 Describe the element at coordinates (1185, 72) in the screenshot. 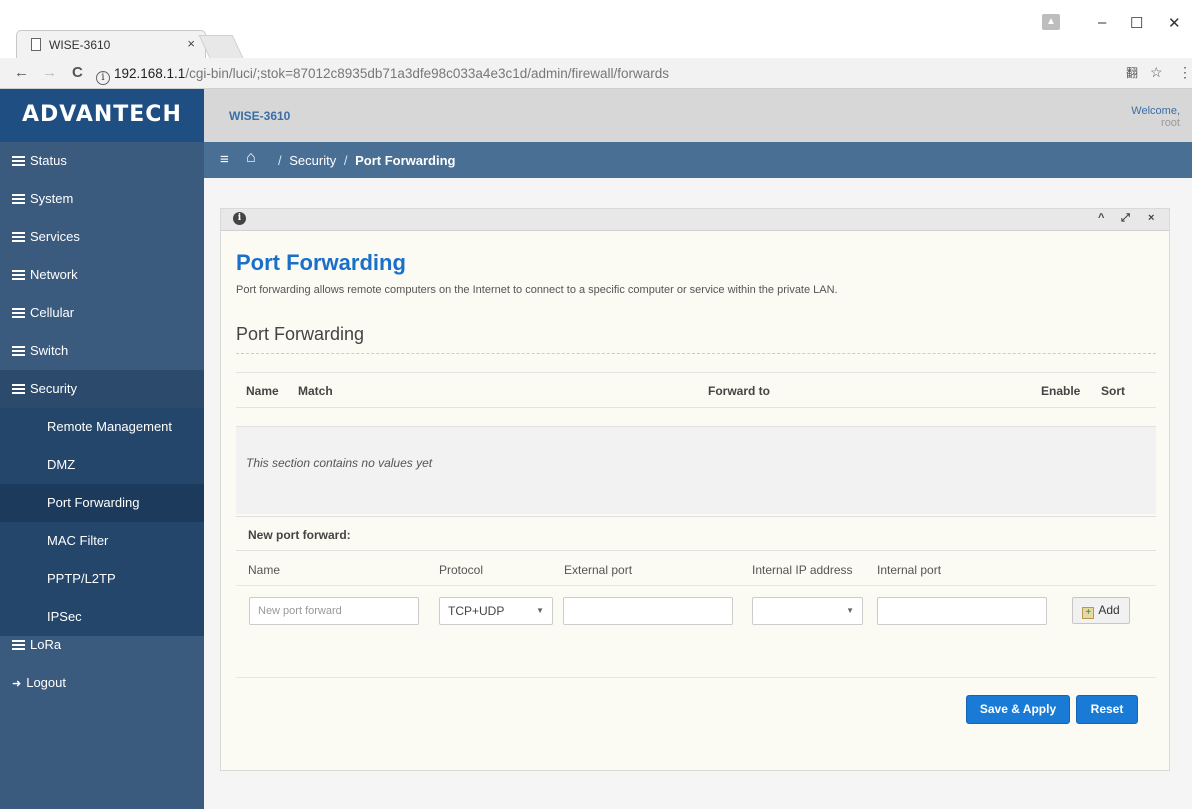

I see `browser-menu-icon: ⋮` at that location.